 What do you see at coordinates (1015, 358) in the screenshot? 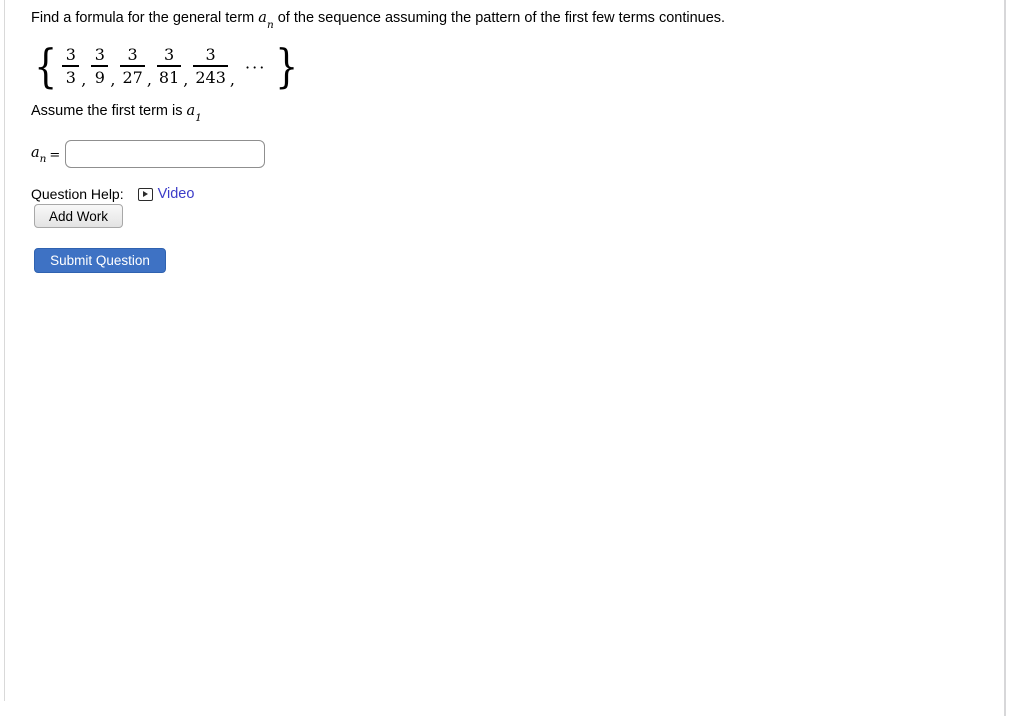
I see `page-right-margin` at bounding box center [1015, 358].